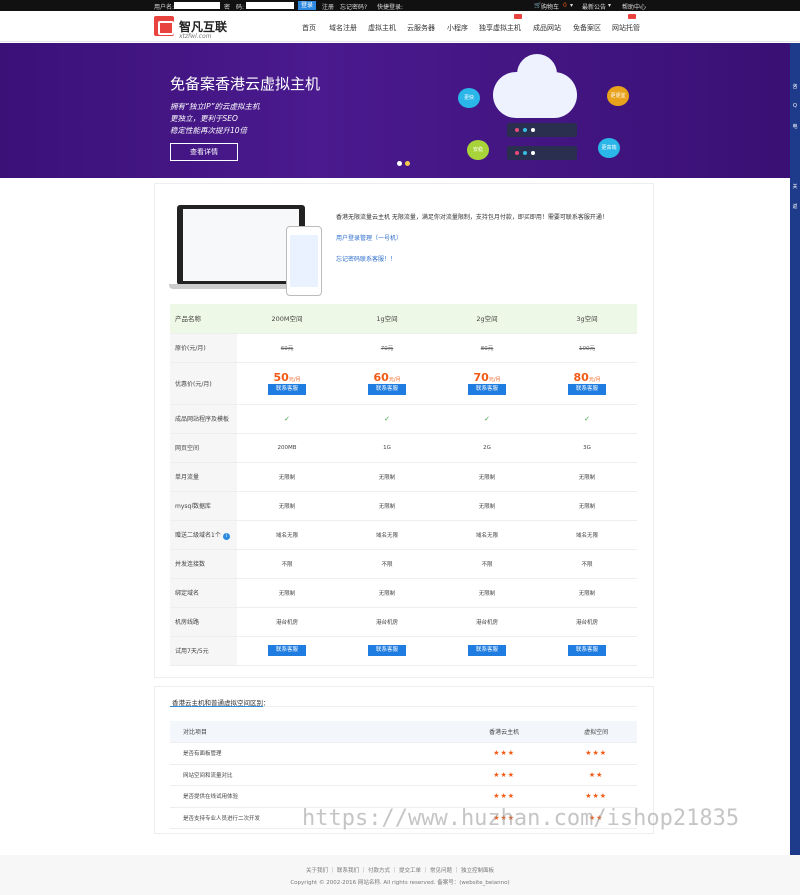 This screenshot has width=800, height=895. I want to click on subdomain-label: 赠送二级域名1个, so click(198, 535).